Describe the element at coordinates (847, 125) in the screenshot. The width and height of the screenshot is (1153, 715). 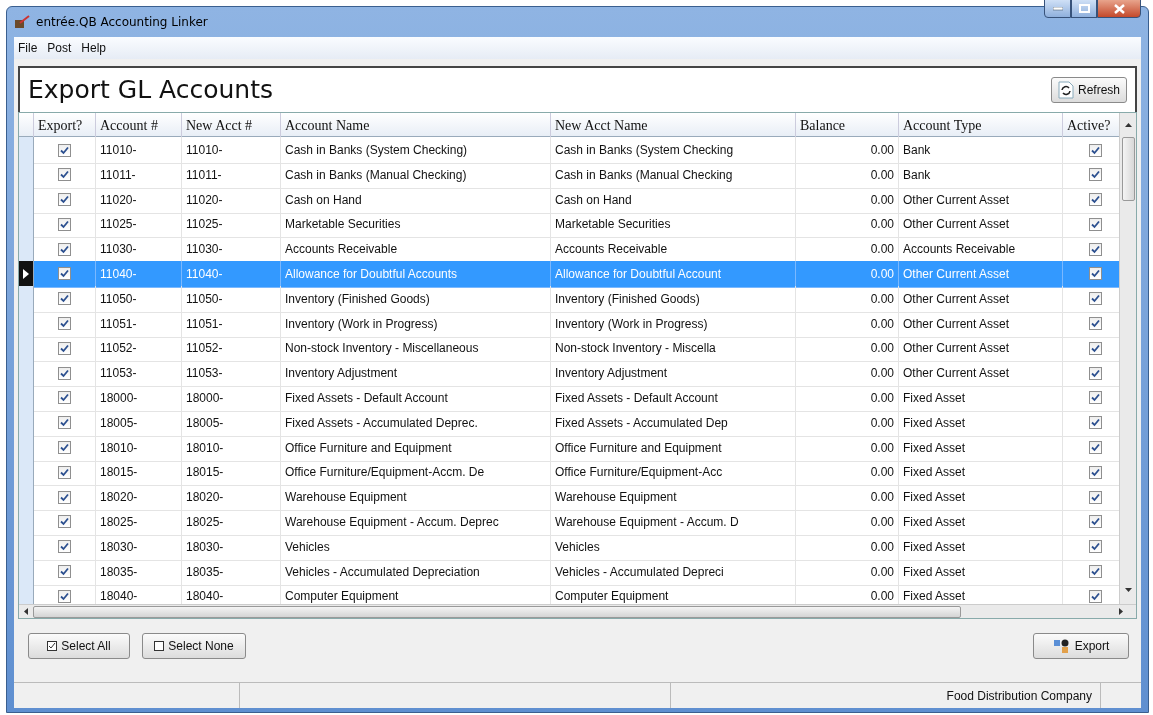
I see `column-header: Balance` at that location.